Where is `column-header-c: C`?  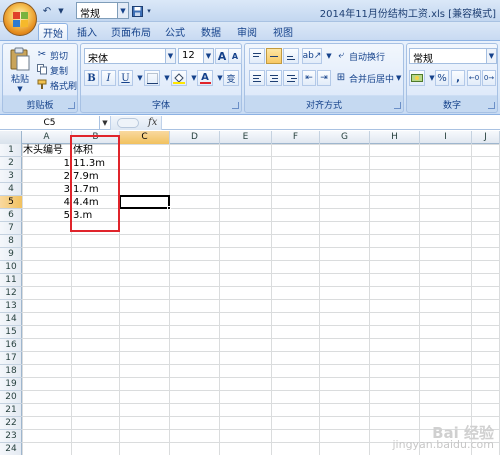
column-header-c: C is located at coordinates (145, 137).